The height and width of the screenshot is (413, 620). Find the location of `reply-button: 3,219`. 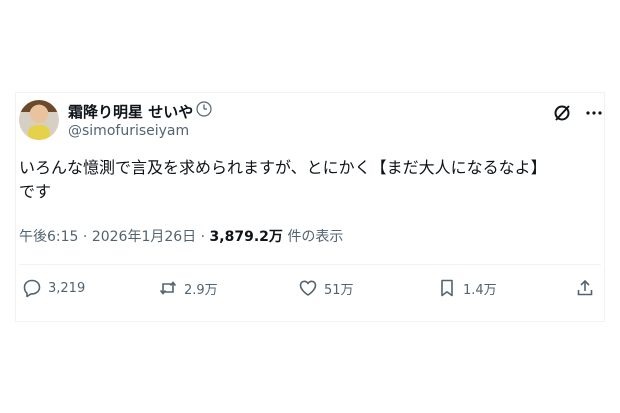

reply-button: 3,219 is located at coordinates (53, 288).